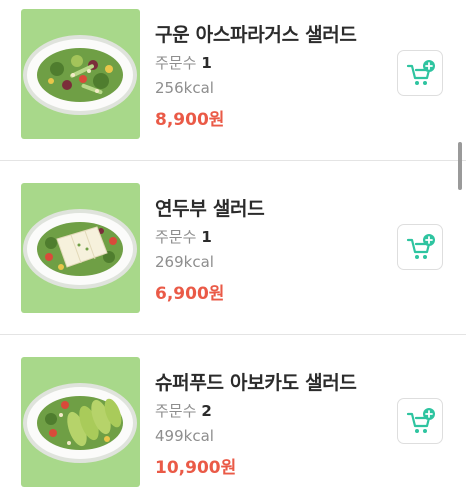 The width and height of the screenshot is (466, 502). Describe the element at coordinates (460, 166) in the screenshot. I see `scrollbar` at that location.